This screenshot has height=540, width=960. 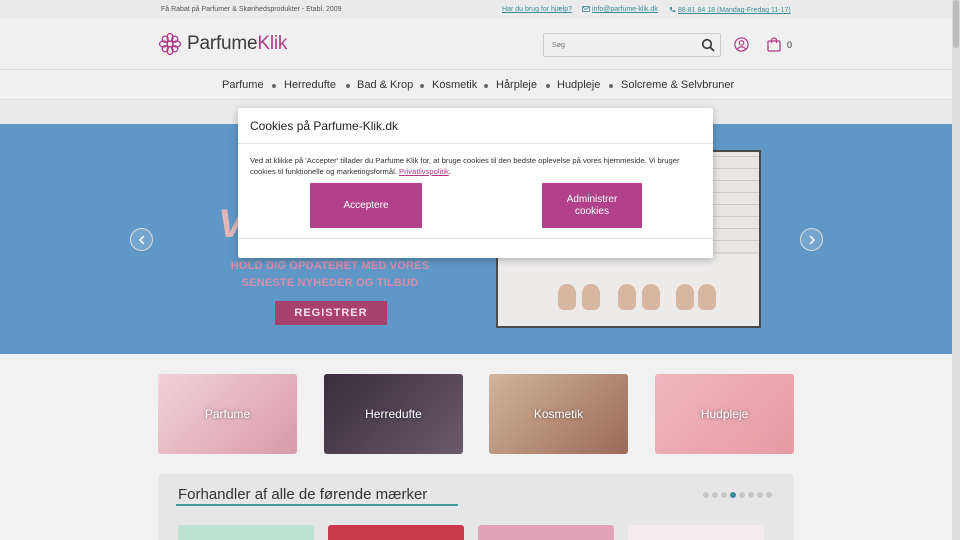 What do you see at coordinates (393, 414) in the screenshot?
I see `category-label: Herredufte` at bounding box center [393, 414].